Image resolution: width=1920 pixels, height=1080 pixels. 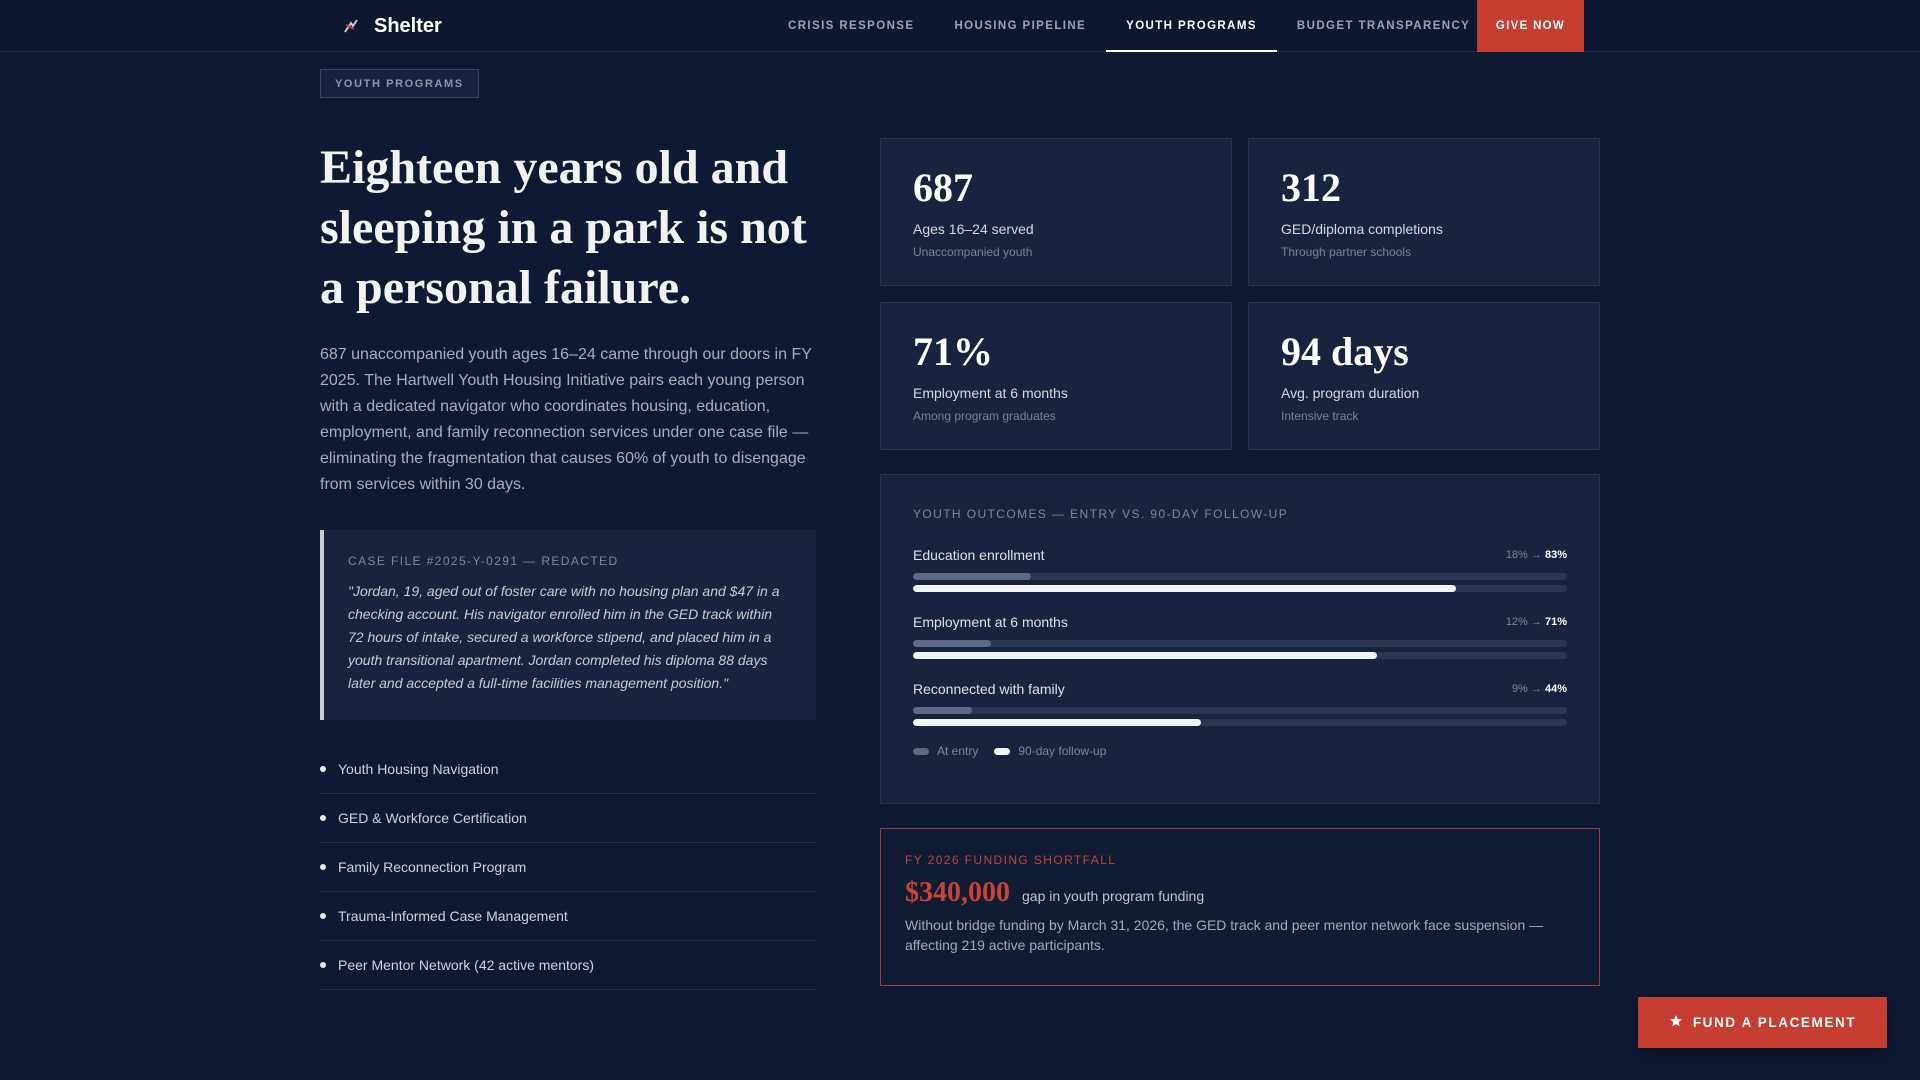 What do you see at coordinates (568, 818) in the screenshot?
I see `list-item: GED & Workforce Certification` at bounding box center [568, 818].